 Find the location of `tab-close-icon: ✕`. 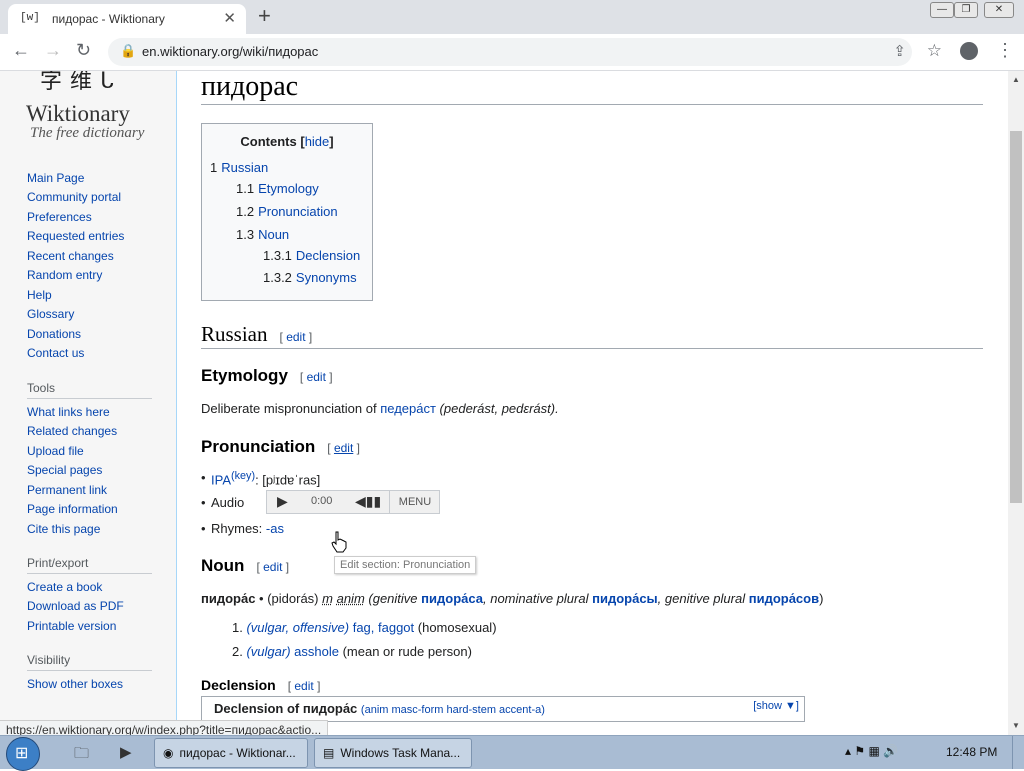

tab-close-icon: ✕ is located at coordinates (229, 18).